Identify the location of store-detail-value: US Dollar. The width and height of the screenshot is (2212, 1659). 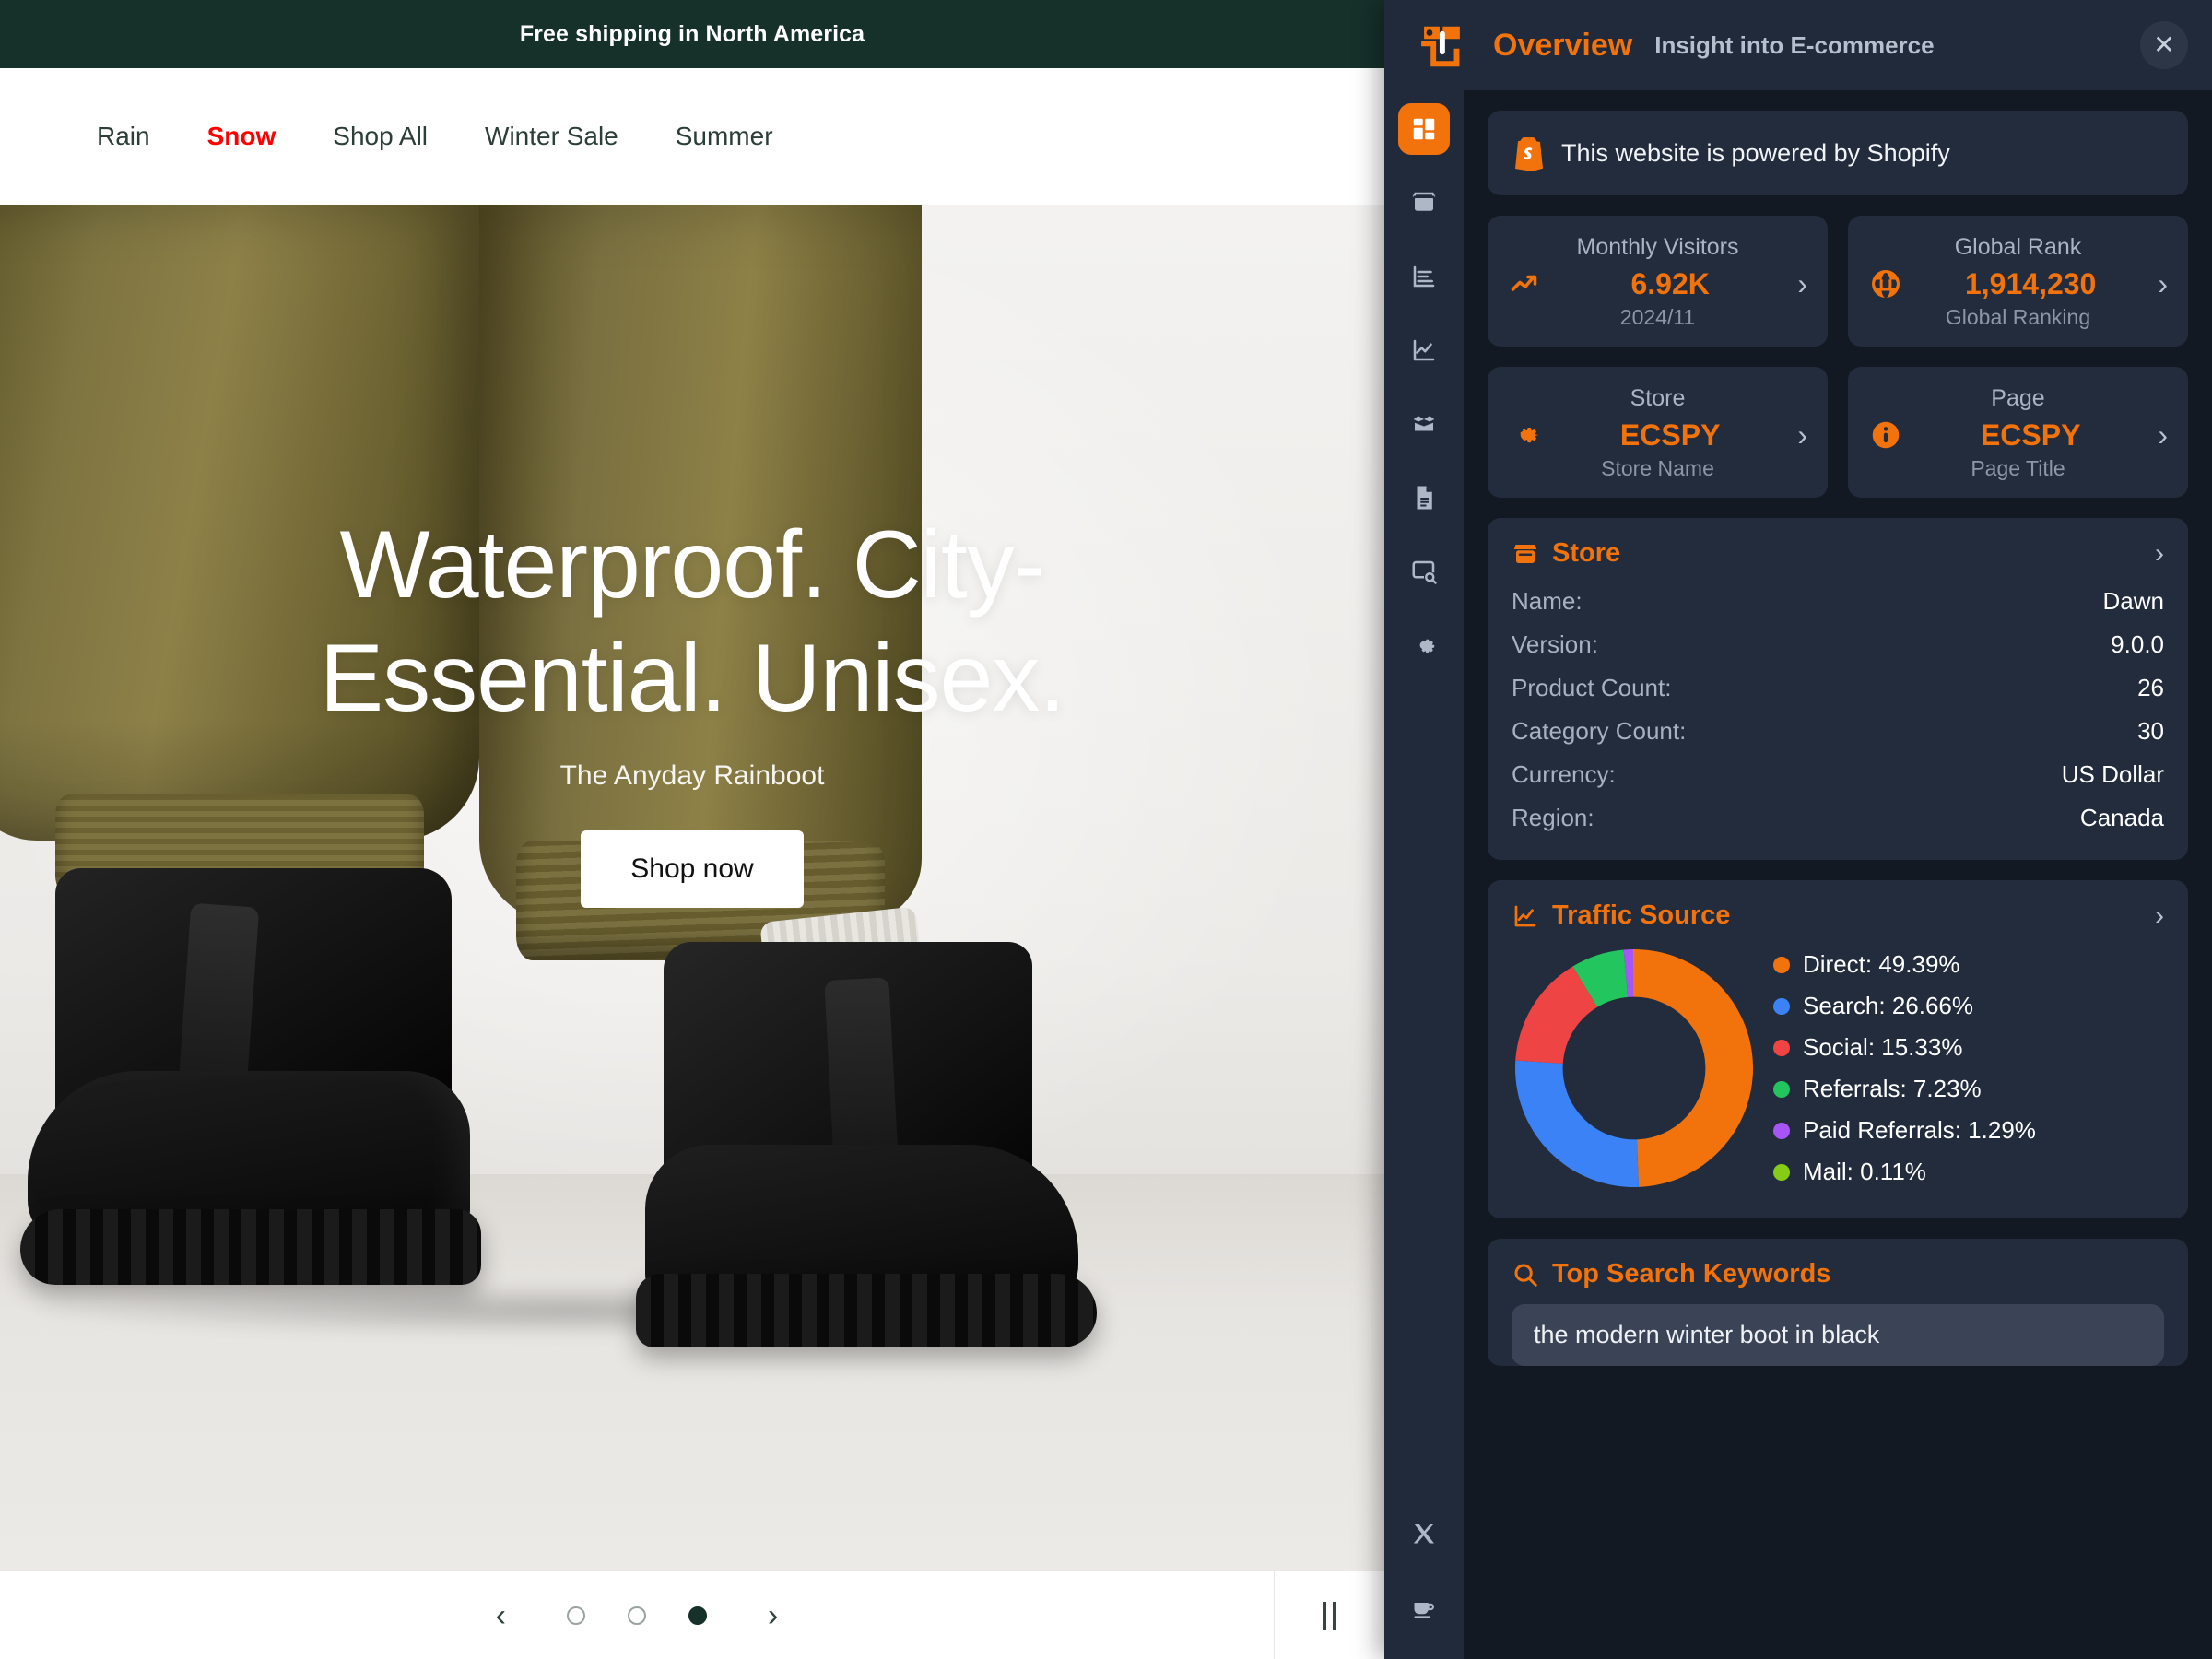
(2112, 774).